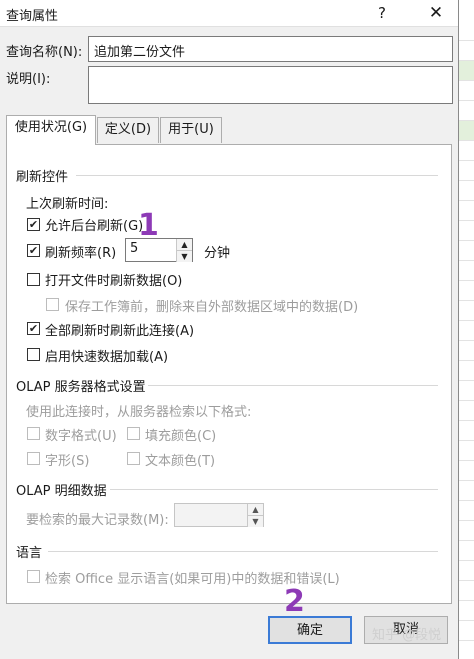  What do you see at coordinates (382, 13) in the screenshot?
I see `help-button: ?` at bounding box center [382, 13].